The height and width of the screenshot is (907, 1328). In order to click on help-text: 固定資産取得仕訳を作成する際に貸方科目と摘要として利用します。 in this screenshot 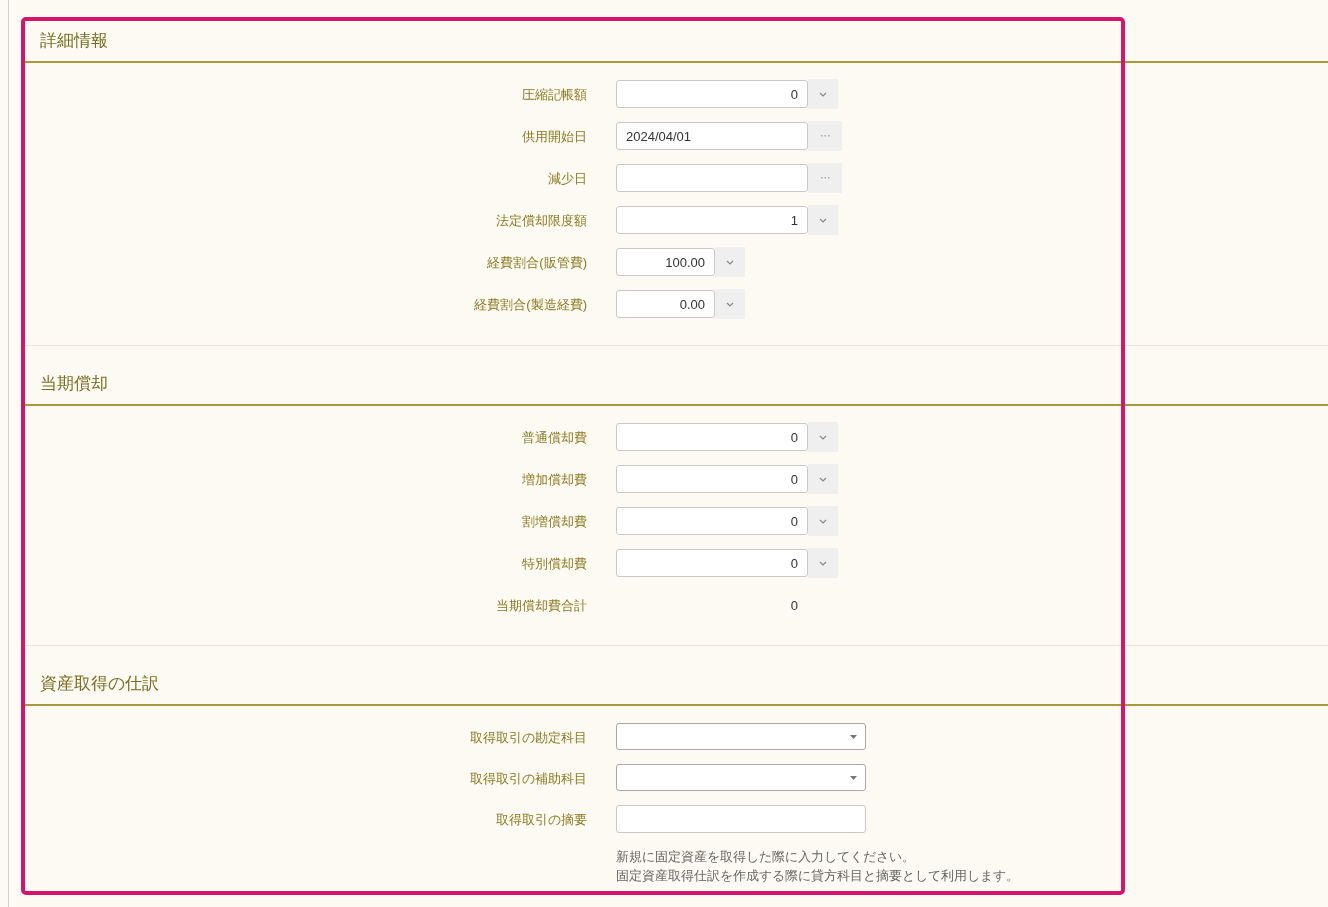, I will do `click(818, 876)`.